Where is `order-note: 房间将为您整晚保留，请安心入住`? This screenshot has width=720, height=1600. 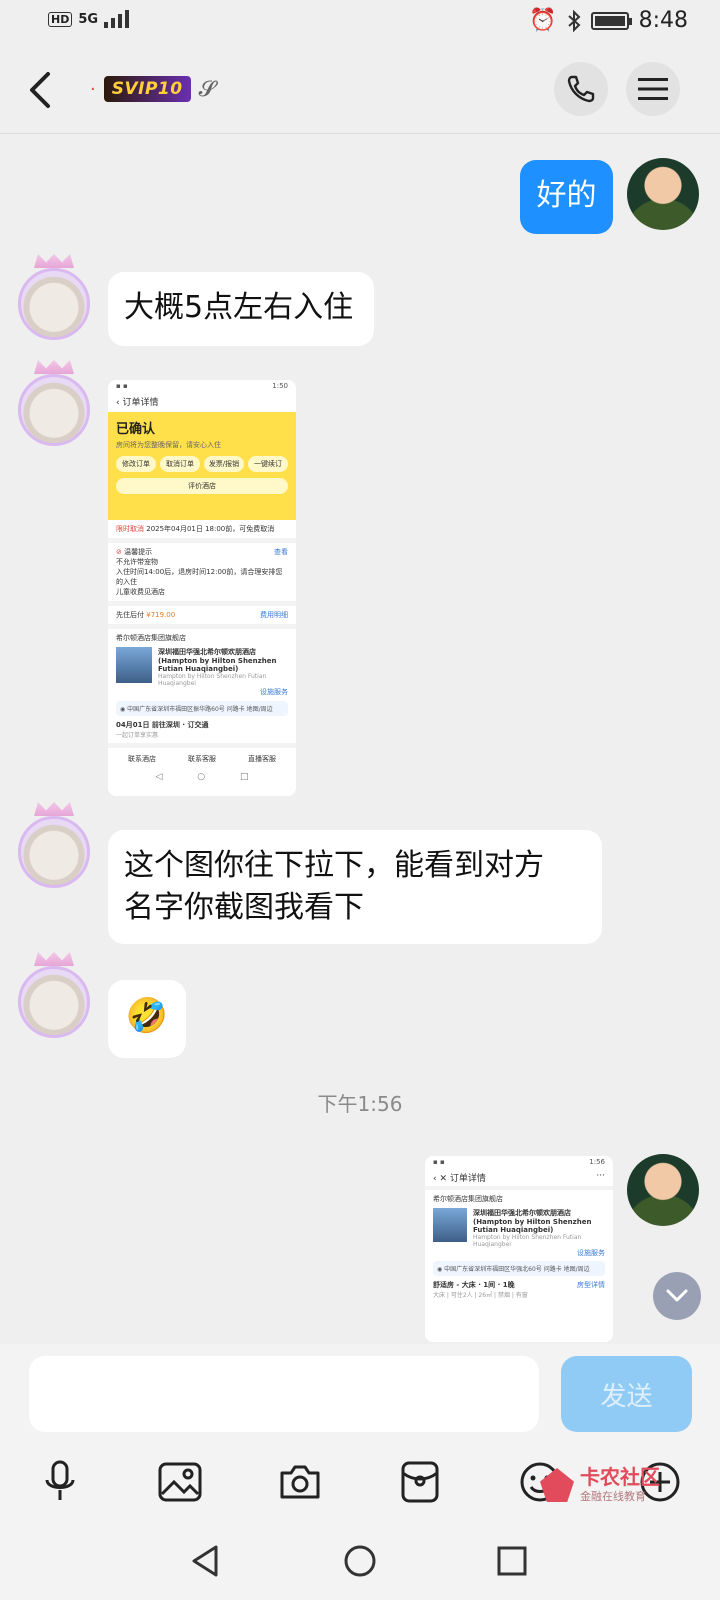
order-note: 房间将为您整晚保留，请安心入住 is located at coordinates (168, 445).